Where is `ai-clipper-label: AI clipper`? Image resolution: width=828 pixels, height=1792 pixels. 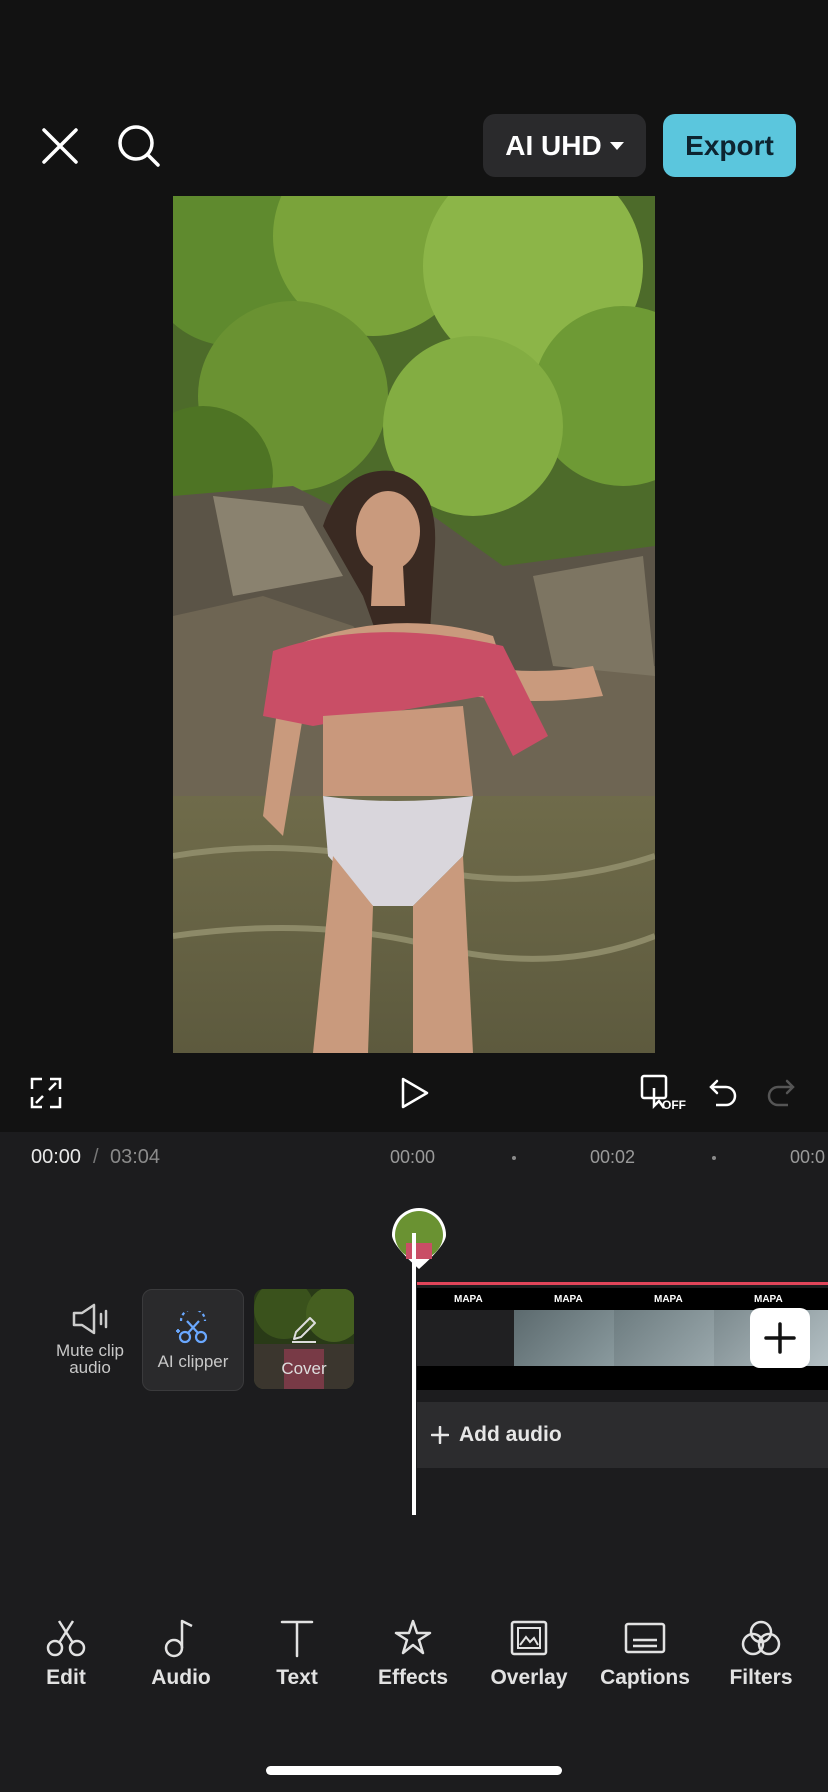 ai-clipper-label: AI clipper is located at coordinates (193, 1361).